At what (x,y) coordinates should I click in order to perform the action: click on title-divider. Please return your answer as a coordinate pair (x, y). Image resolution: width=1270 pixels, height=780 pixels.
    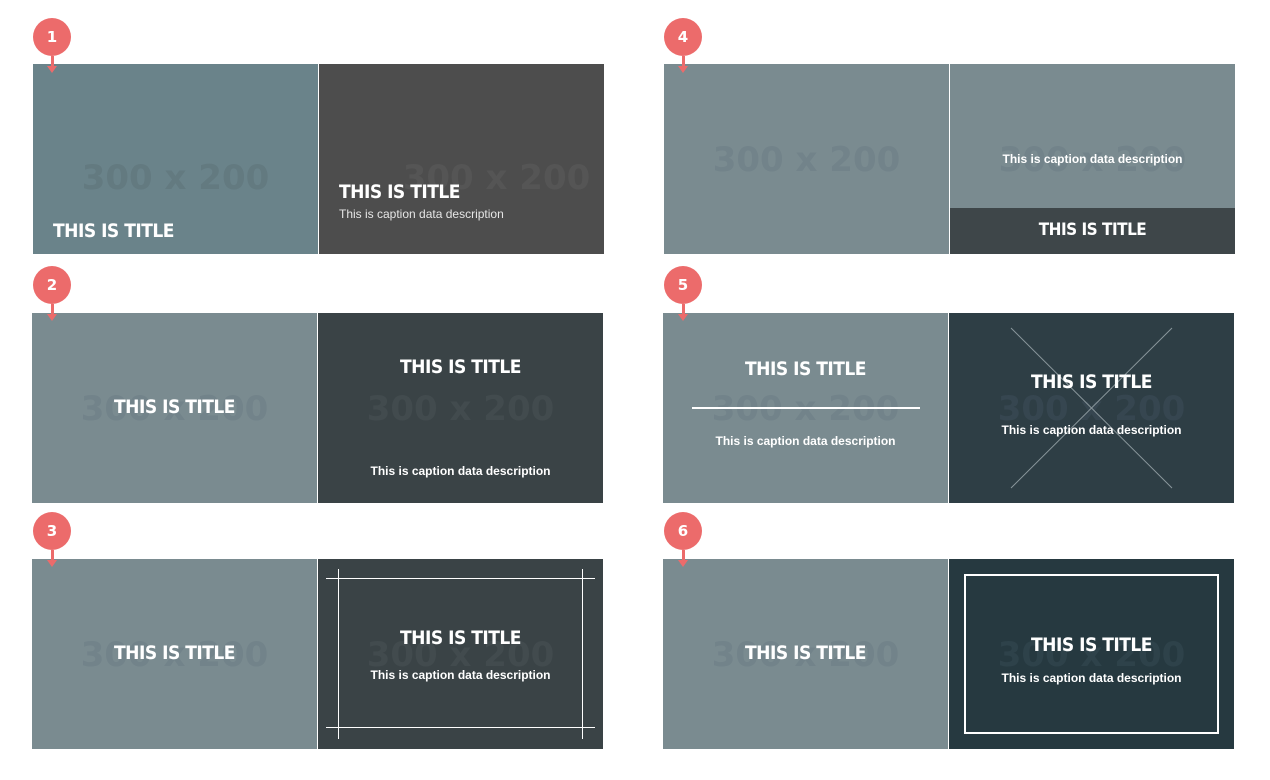
    Looking at the image, I should click on (806, 408).